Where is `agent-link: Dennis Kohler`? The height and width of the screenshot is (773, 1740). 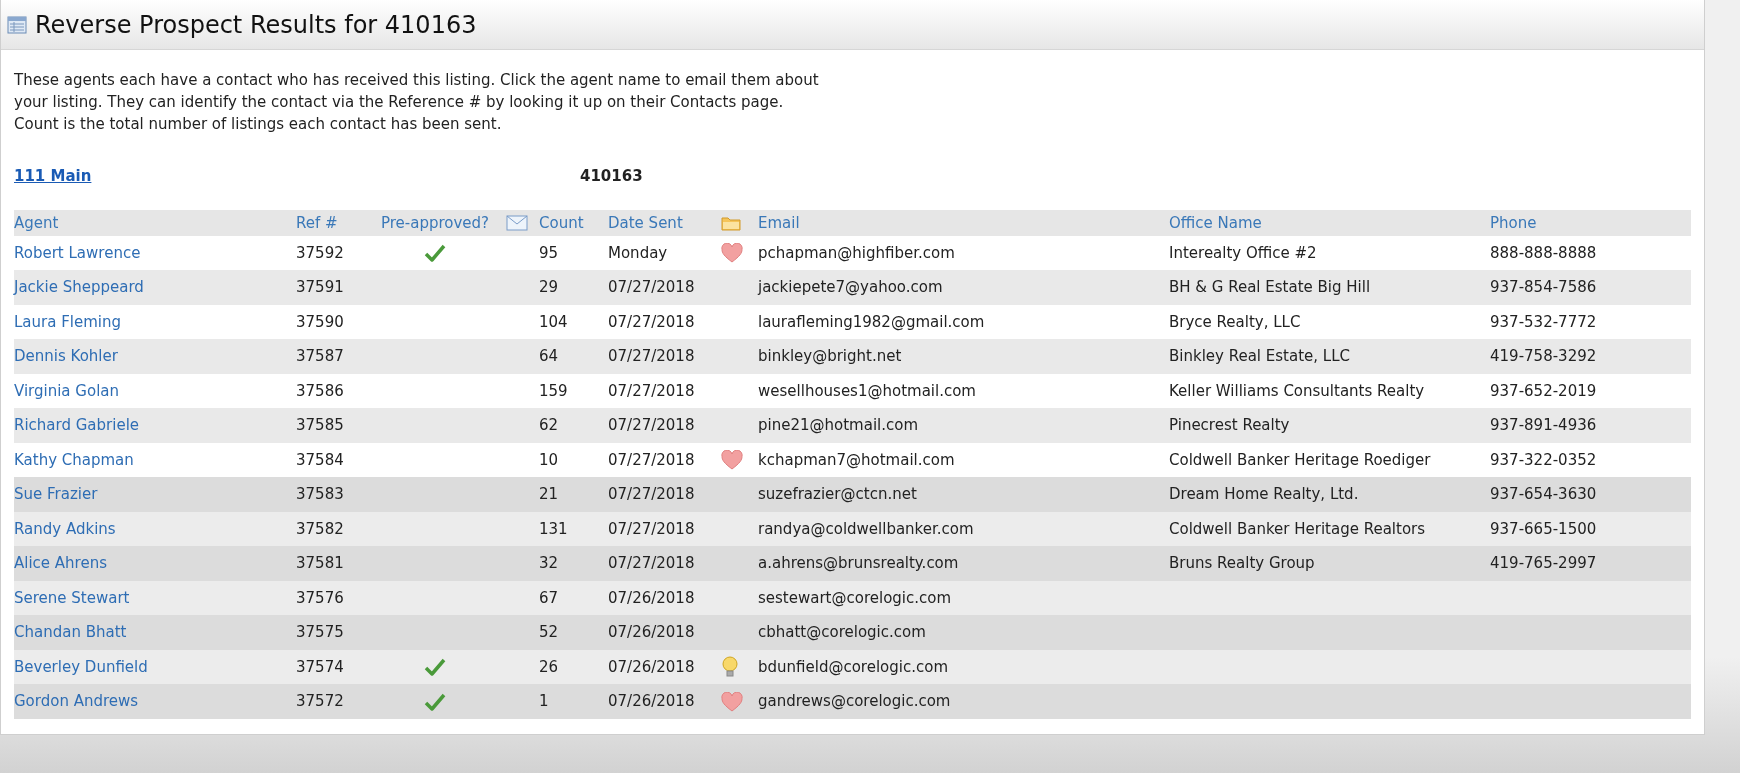 agent-link: Dennis Kohler is located at coordinates (66, 356).